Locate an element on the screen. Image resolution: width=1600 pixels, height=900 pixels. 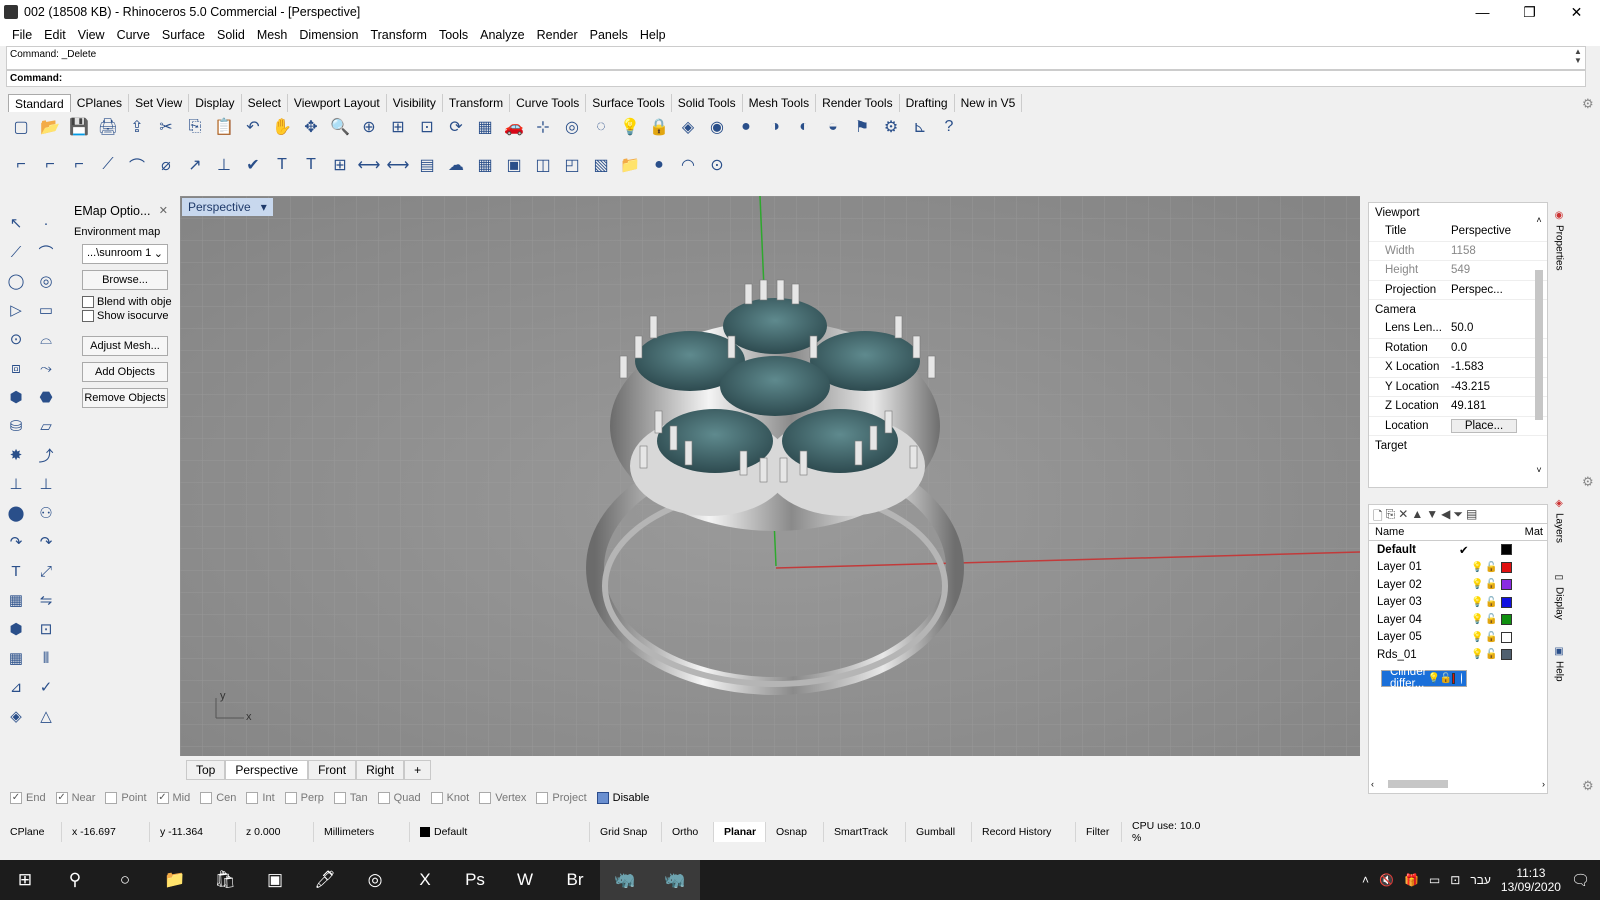
toolbar-tab-drafting: Drafting is located at coordinates (927, 103).